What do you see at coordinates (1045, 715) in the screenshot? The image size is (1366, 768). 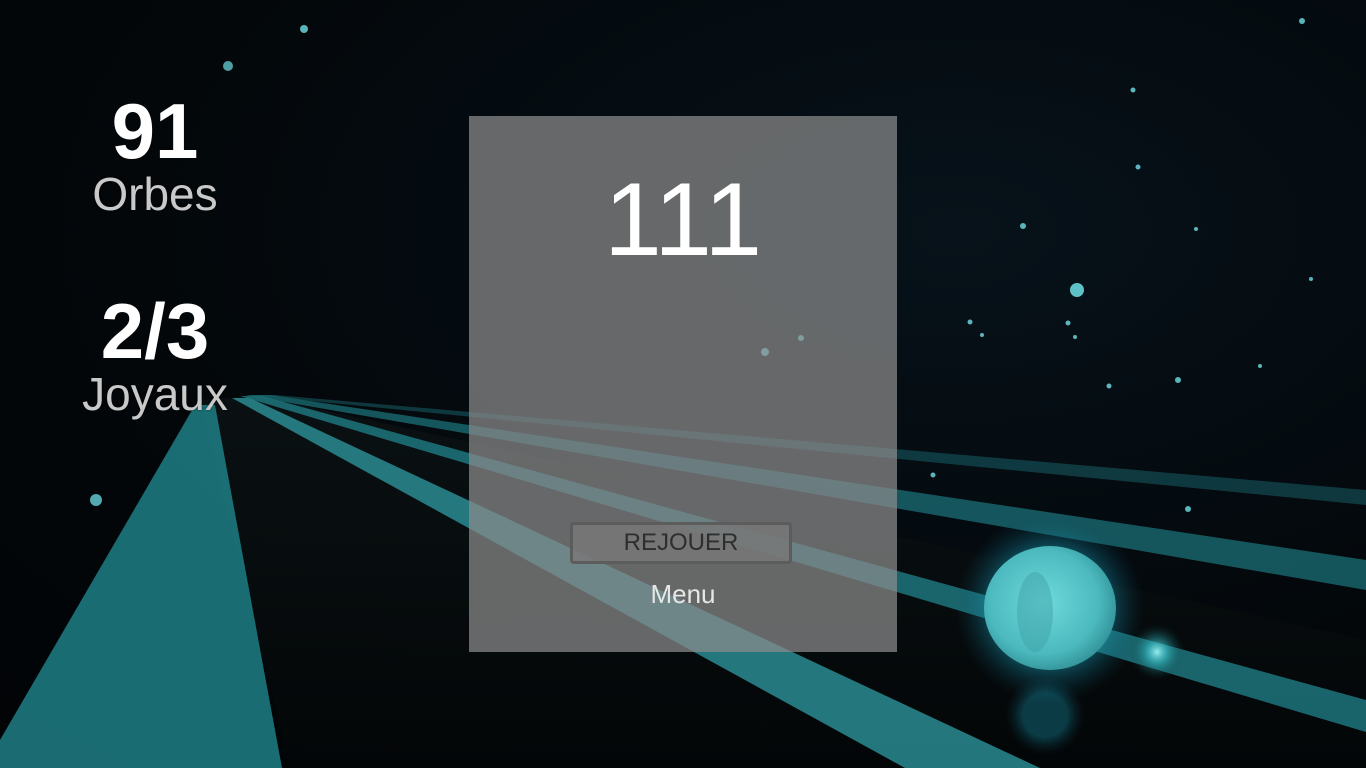 I see `glow-trail` at bounding box center [1045, 715].